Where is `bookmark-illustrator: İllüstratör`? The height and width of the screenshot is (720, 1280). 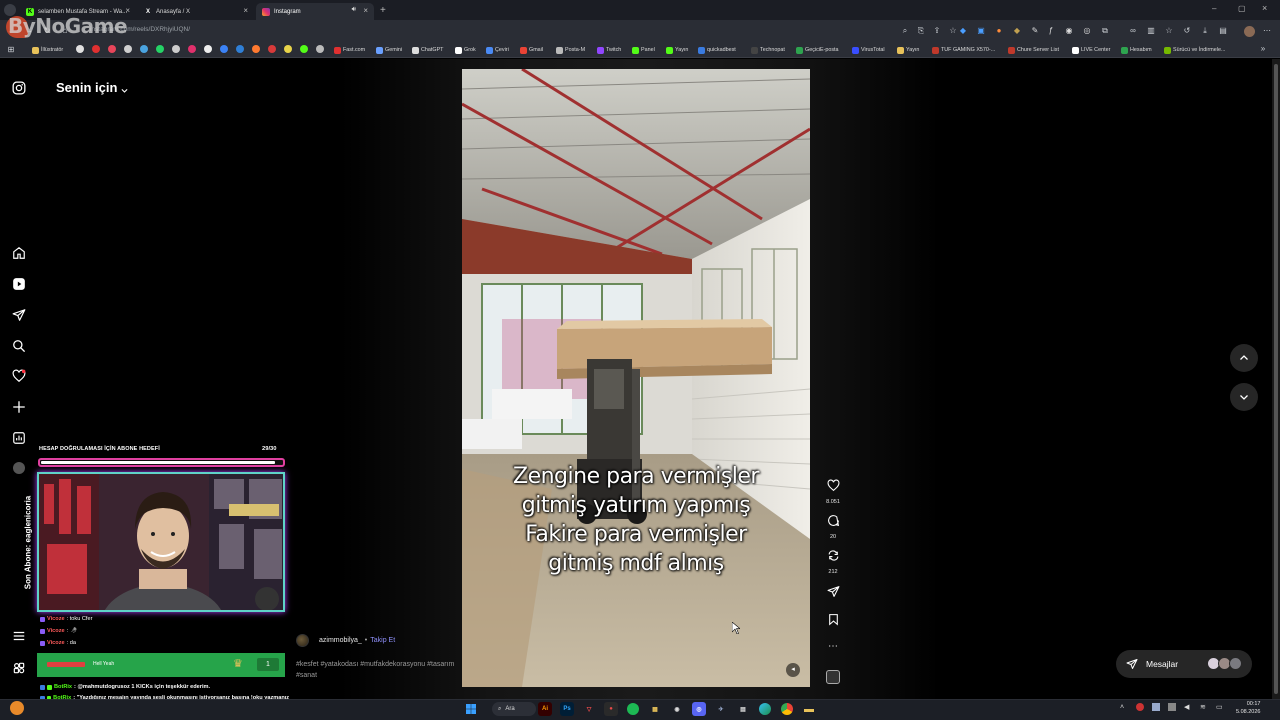
bookmark-illustrator: İllüstratör is located at coordinates (47, 50).